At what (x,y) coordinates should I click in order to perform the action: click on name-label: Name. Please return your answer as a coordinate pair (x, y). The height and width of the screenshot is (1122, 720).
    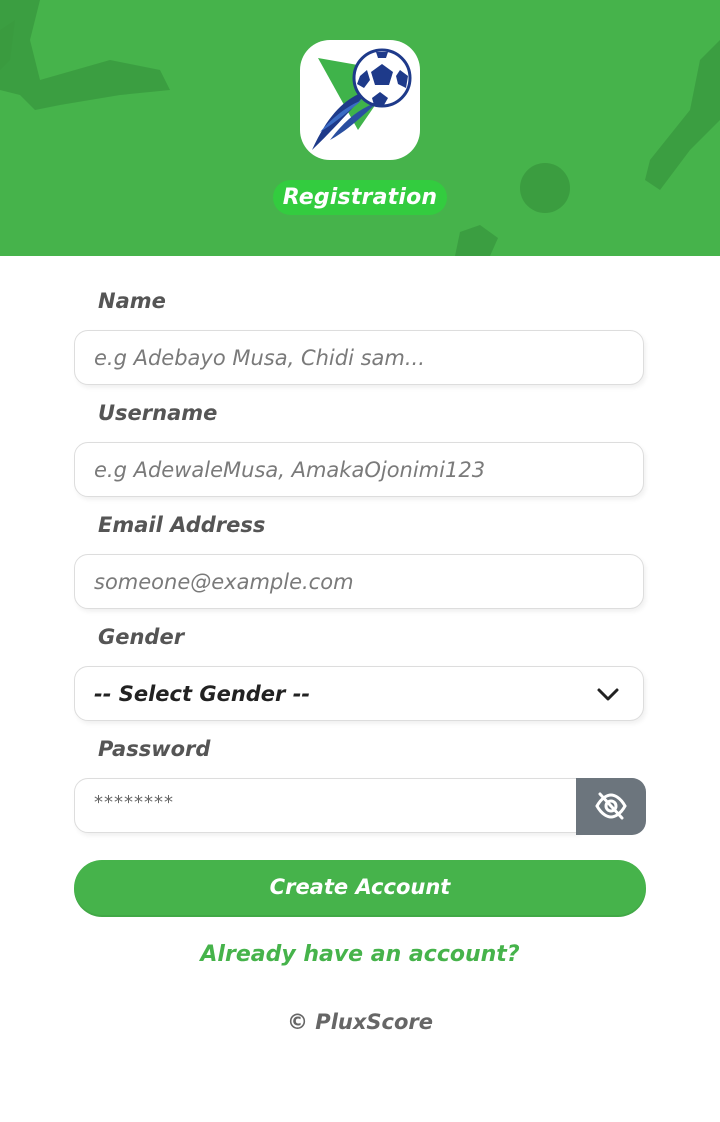
    Looking at the image, I should click on (132, 301).